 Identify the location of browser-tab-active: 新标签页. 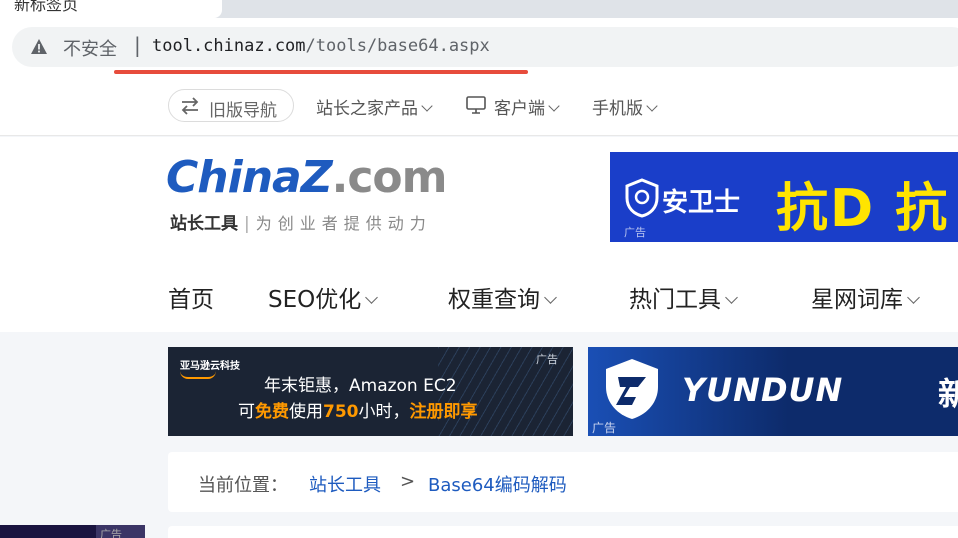
(111, 9).